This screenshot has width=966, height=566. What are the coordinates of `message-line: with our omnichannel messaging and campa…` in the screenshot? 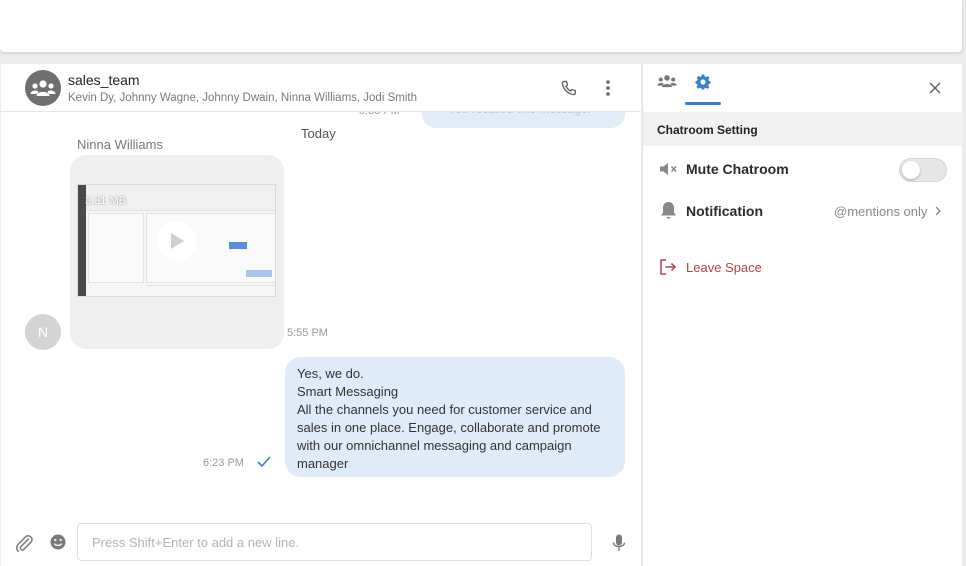 It's located at (434, 445).